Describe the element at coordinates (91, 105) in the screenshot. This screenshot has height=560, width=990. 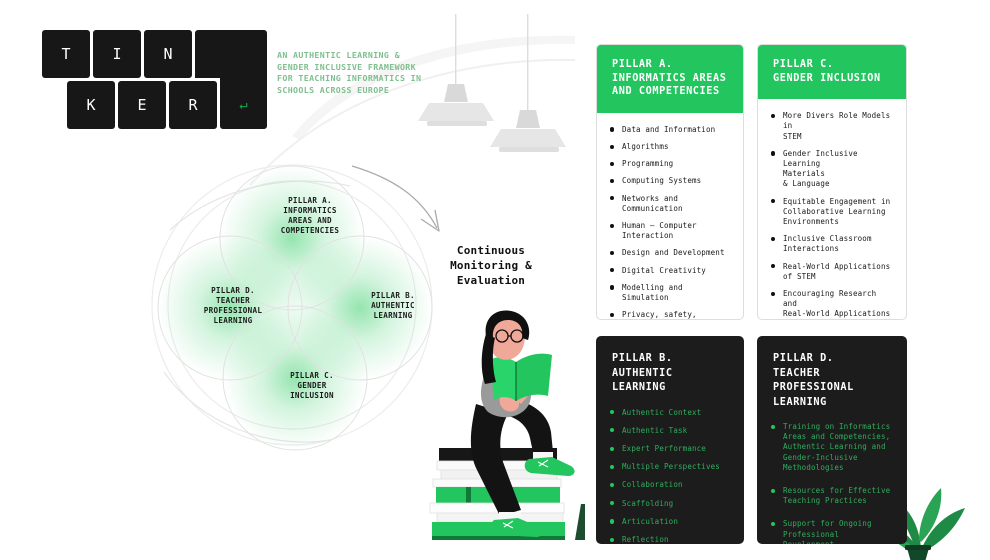
I see `key-k: K` at that location.